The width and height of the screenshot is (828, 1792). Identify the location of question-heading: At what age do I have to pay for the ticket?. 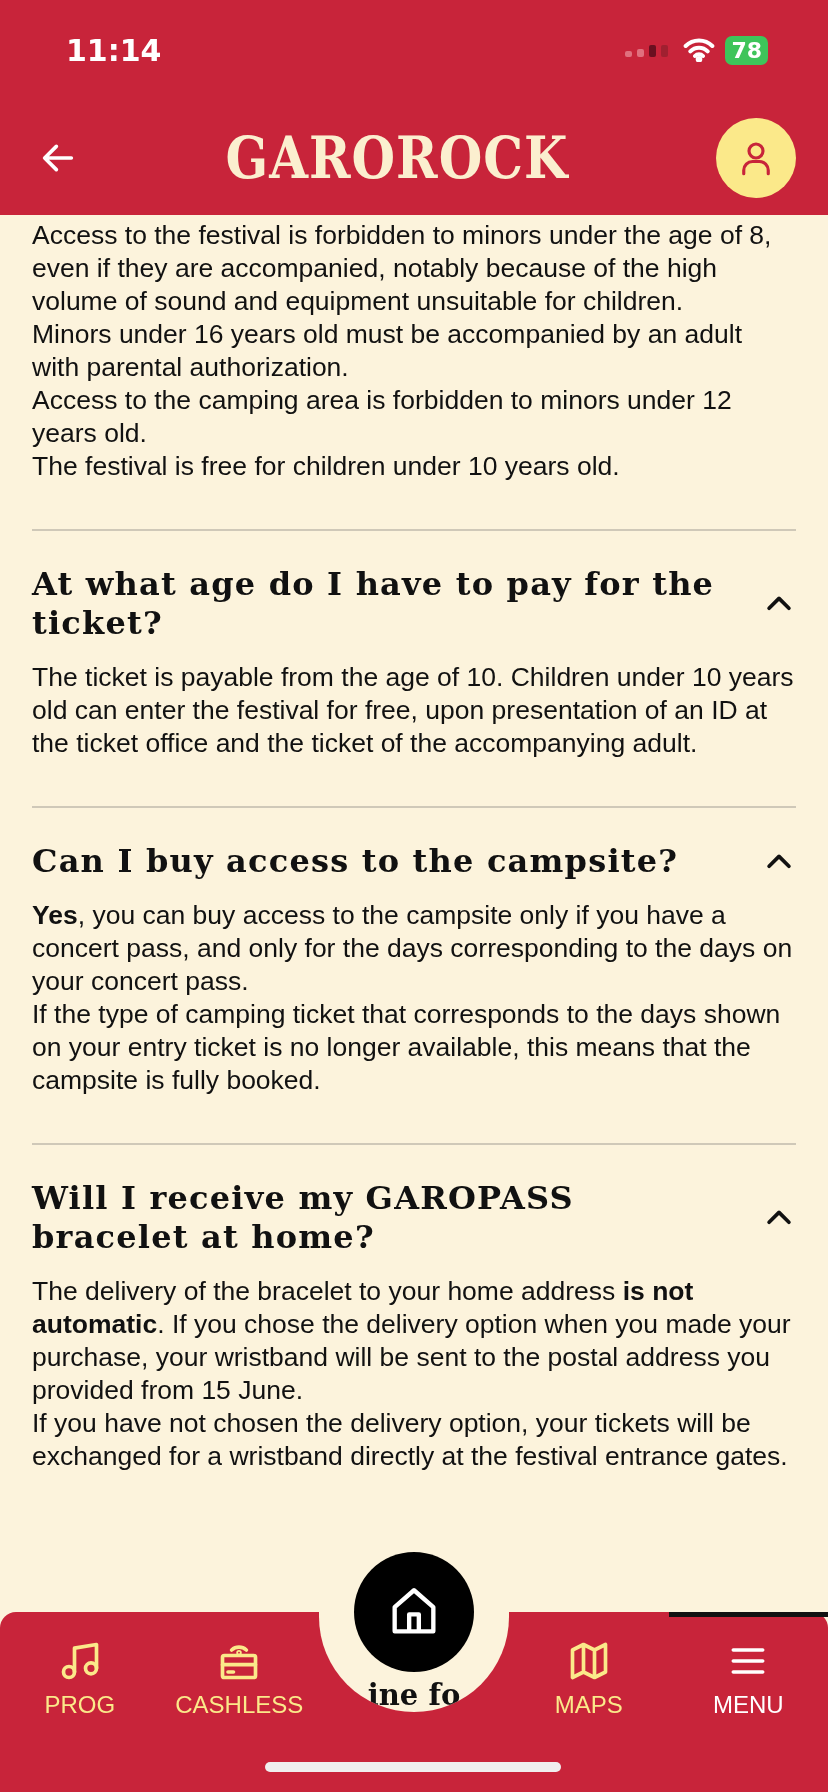
(387, 604).